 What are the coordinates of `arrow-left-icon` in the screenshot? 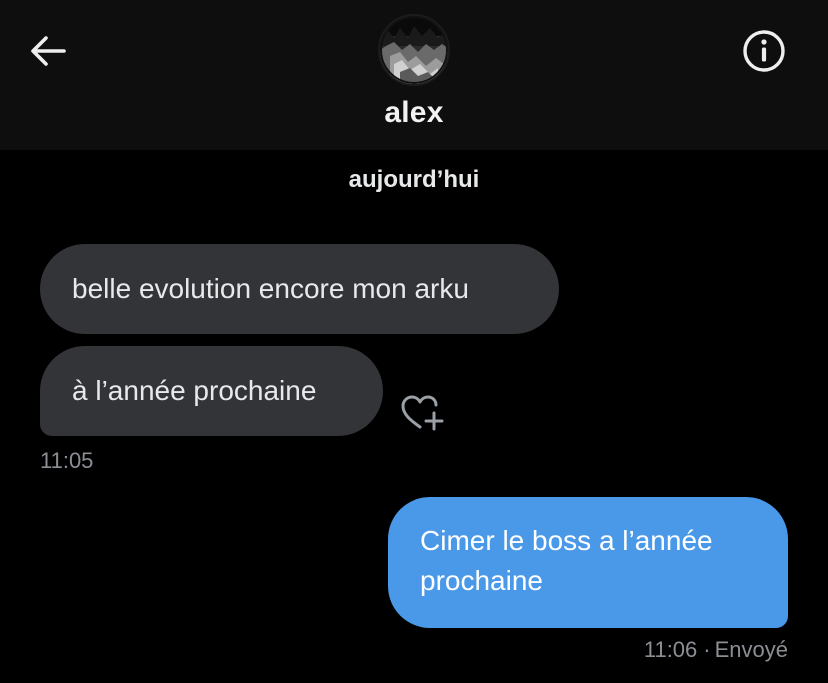 It's located at (48, 51).